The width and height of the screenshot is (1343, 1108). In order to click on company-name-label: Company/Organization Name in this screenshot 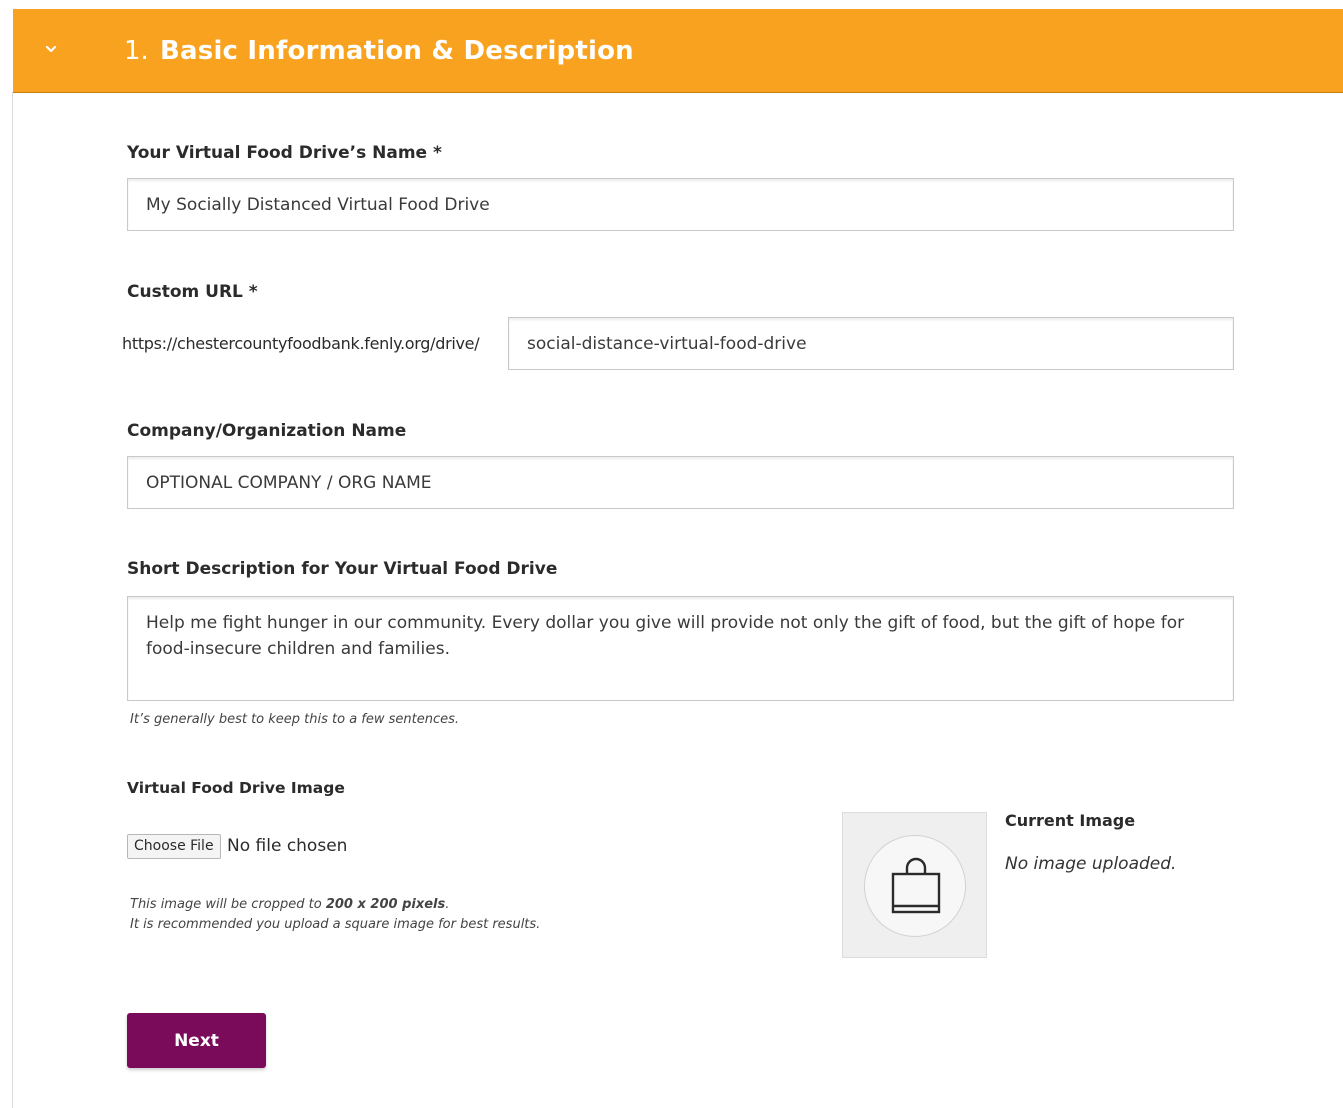, I will do `click(267, 431)`.